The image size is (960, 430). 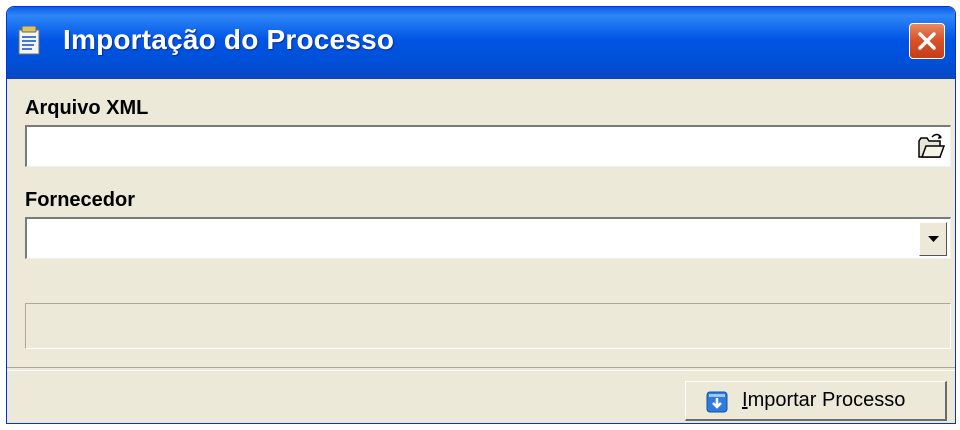 I want to click on import-label-rest: mportar Processo, so click(x=826, y=400).